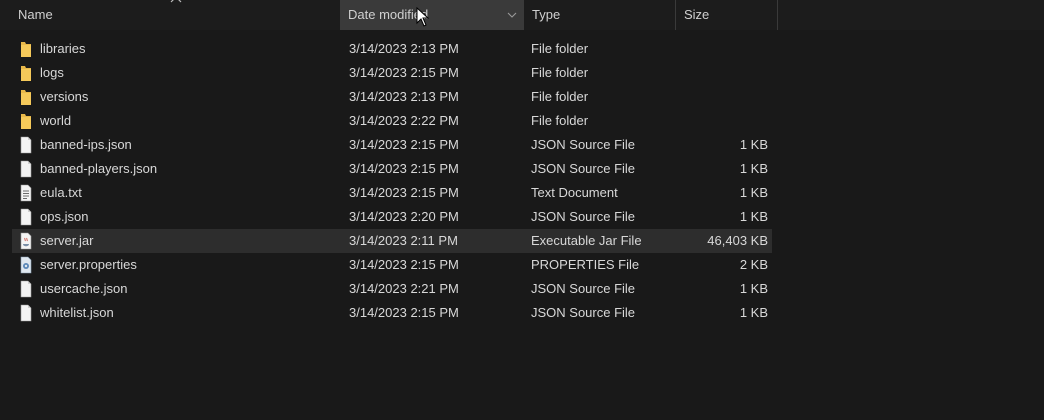  I want to click on column-header-bar: Name Date modified Type Size, so click(522, 15).